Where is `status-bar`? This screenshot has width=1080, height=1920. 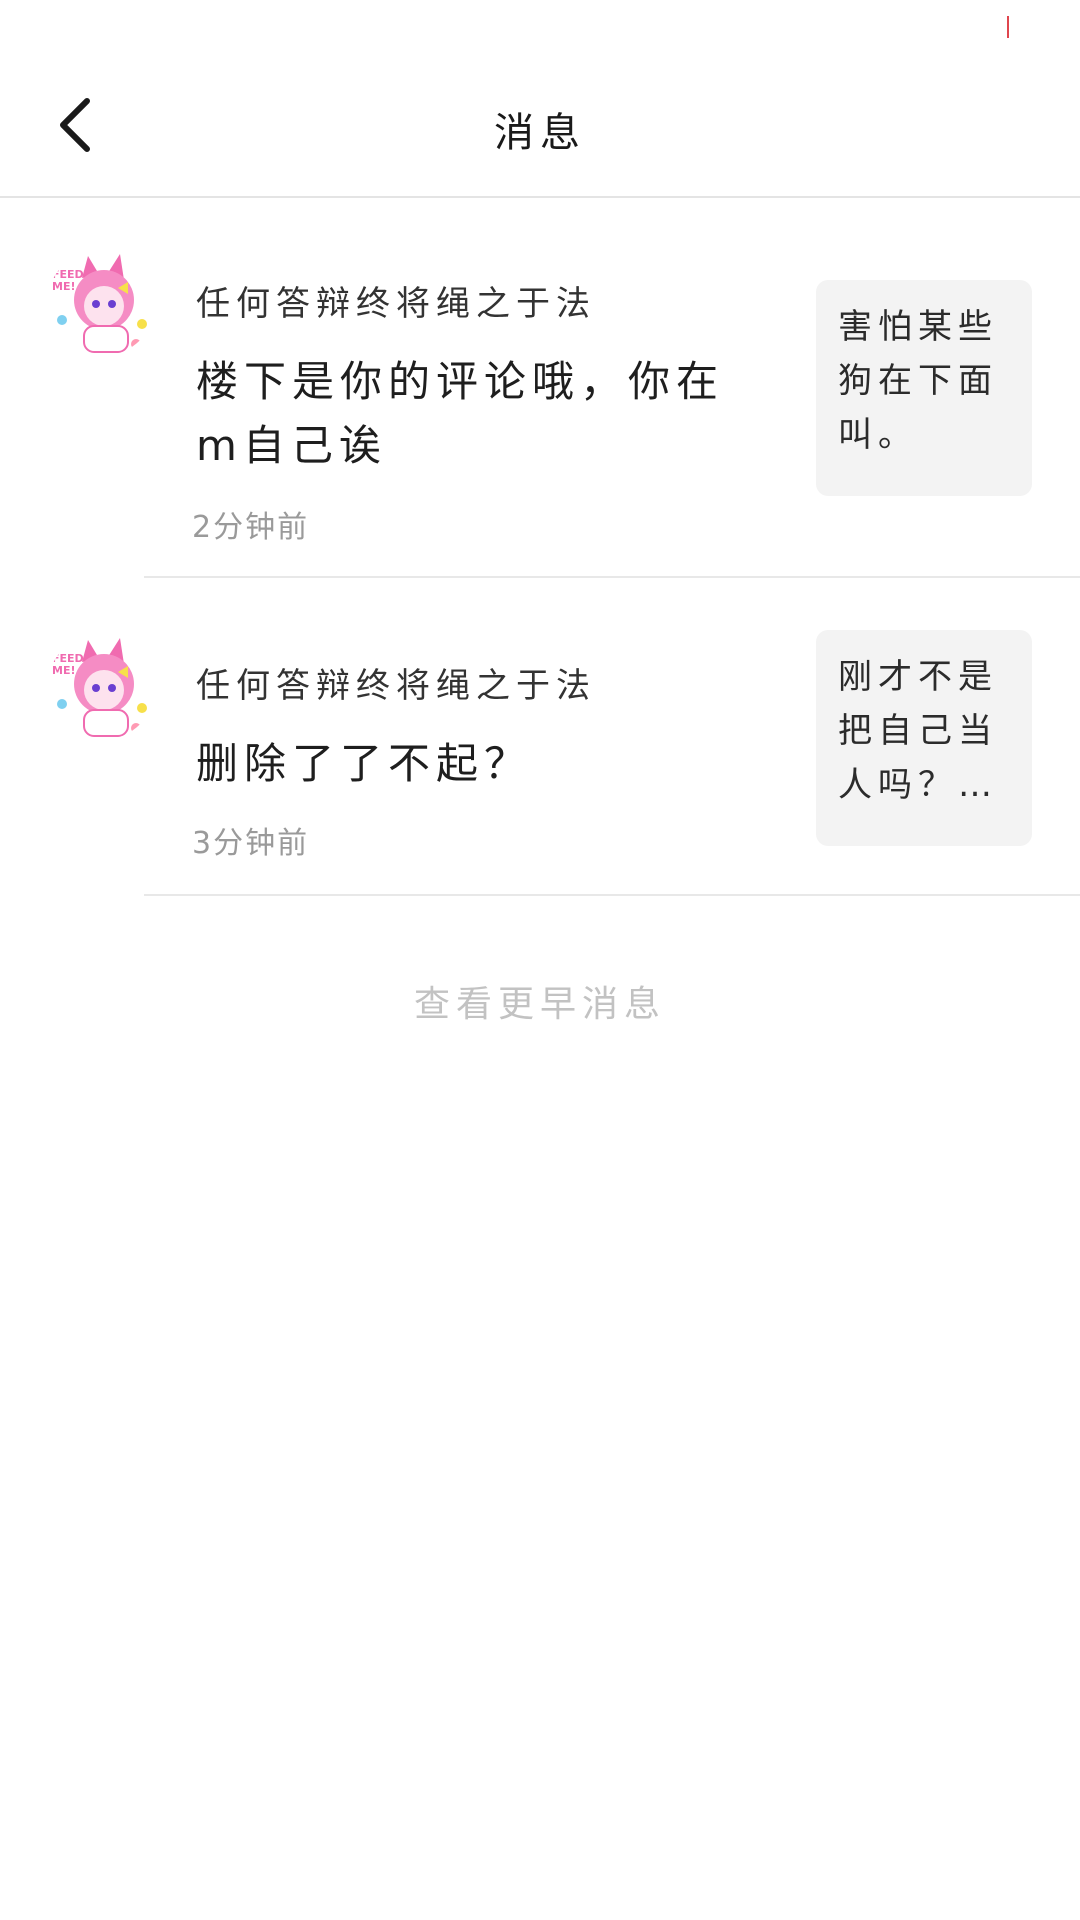 status-bar is located at coordinates (540, 30).